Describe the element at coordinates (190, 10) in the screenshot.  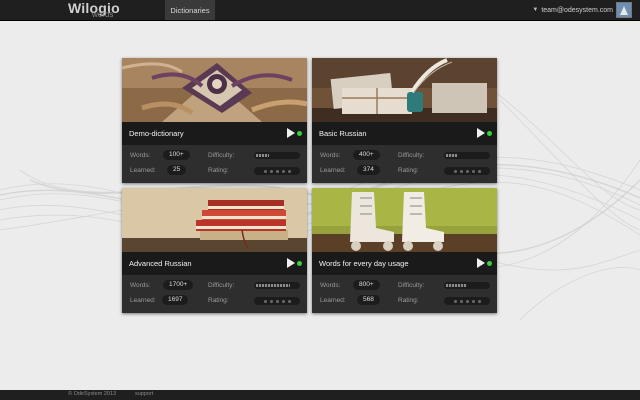
I see `tab-dictionaries: Dictionaries` at that location.